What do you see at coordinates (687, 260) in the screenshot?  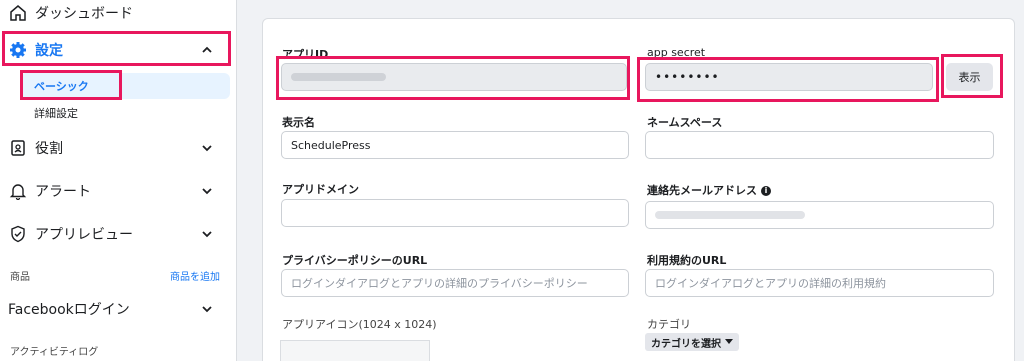 I see `terms-url-label: 利用規約のURL` at bounding box center [687, 260].